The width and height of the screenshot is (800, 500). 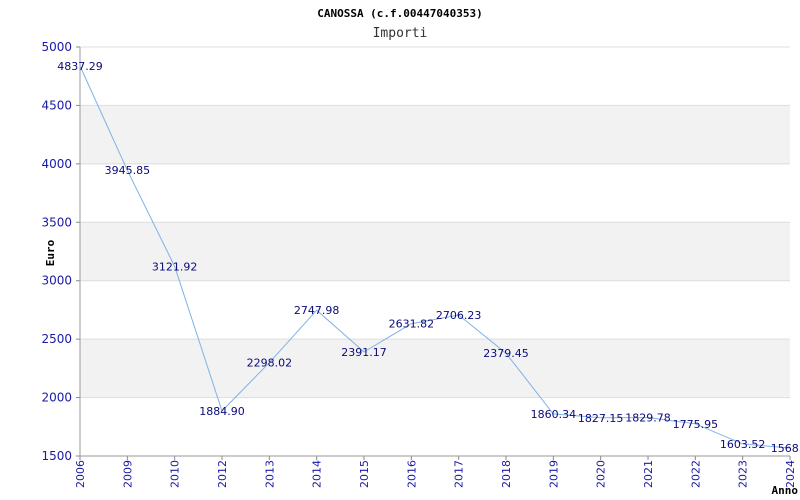 What do you see at coordinates (506, 353) in the screenshot?
I see `data-label: 2379.45` at bounding box center [506, 353].